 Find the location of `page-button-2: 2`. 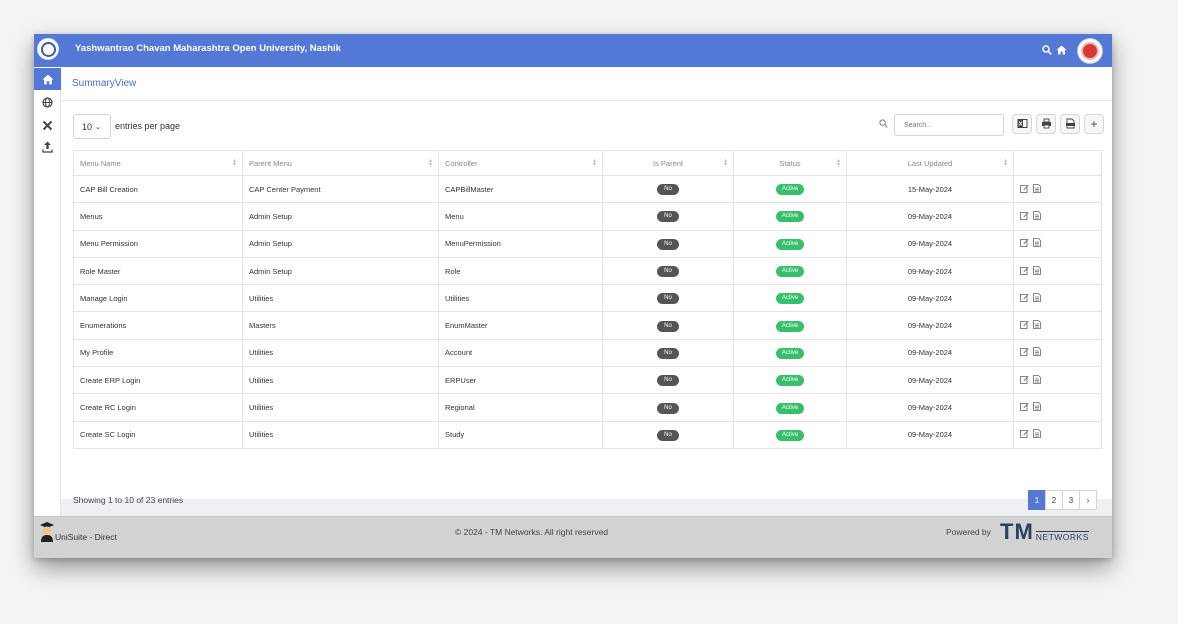

page-button-2: 2 is located at coordinates (1054, 500).